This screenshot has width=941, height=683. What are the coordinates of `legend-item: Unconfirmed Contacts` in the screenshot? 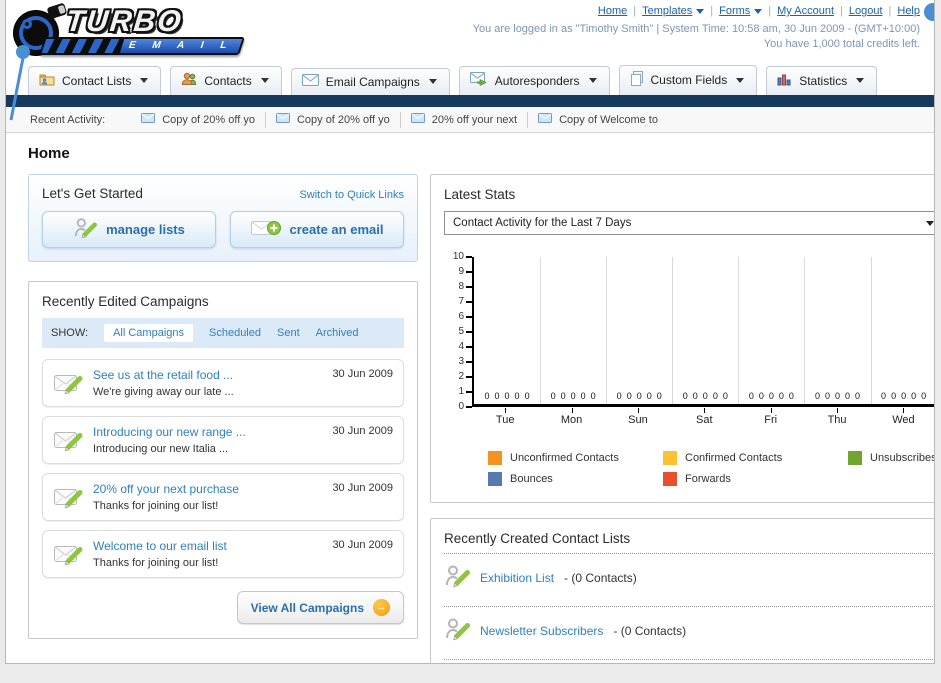 It's located at (575, 458).